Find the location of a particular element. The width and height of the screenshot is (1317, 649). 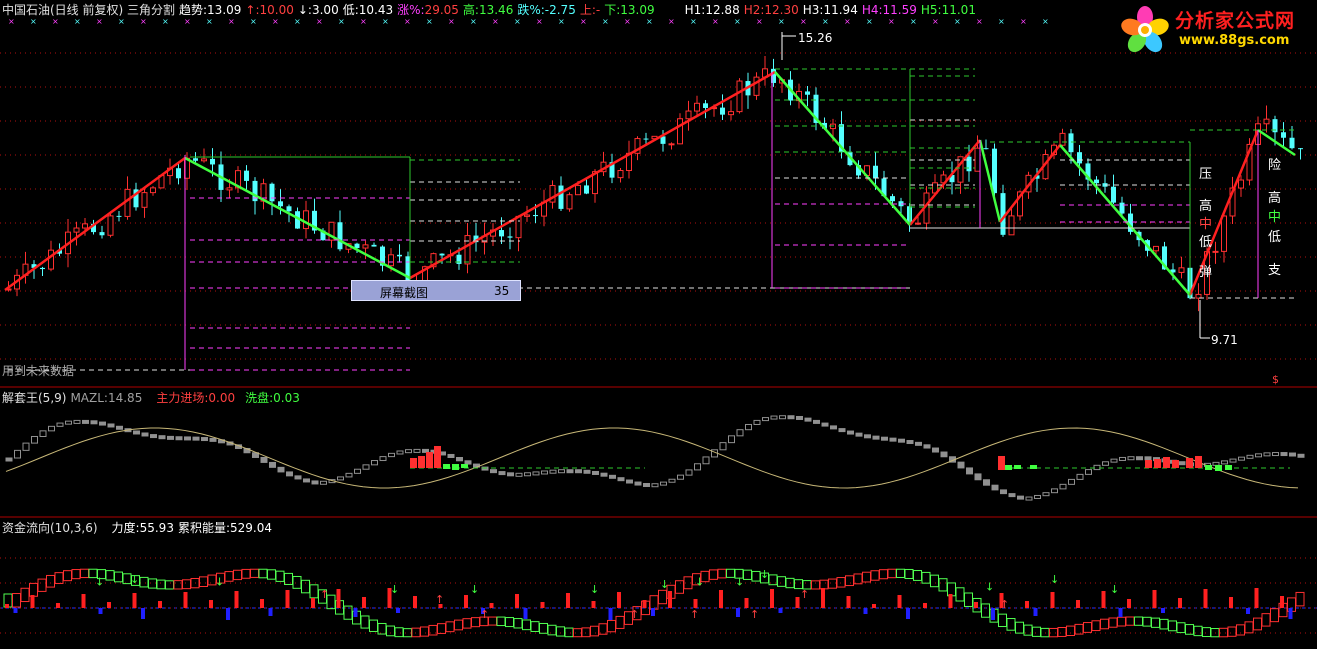

right-label-gao: 高 is located at coordinates (1275, 198).